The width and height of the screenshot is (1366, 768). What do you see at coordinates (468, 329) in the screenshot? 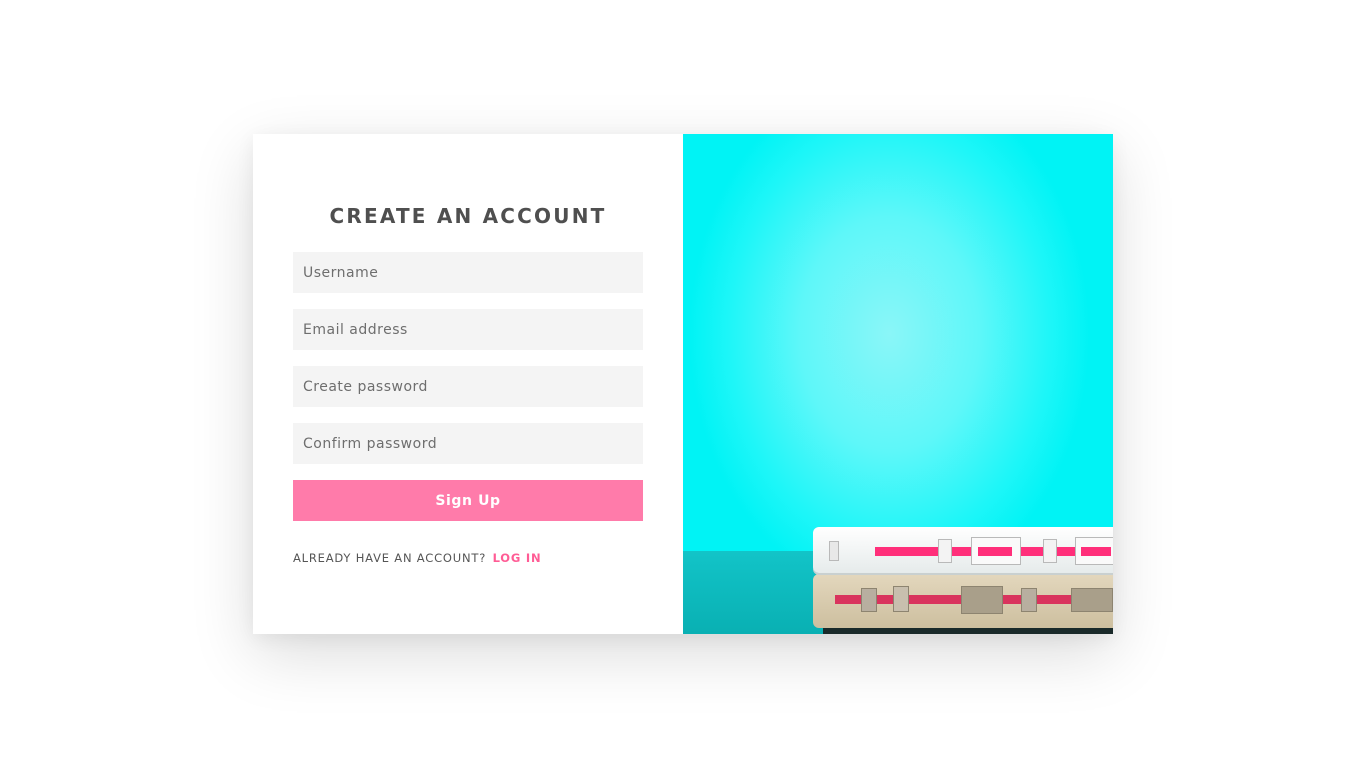
I see `email-field` at bounding box center [468, 329].